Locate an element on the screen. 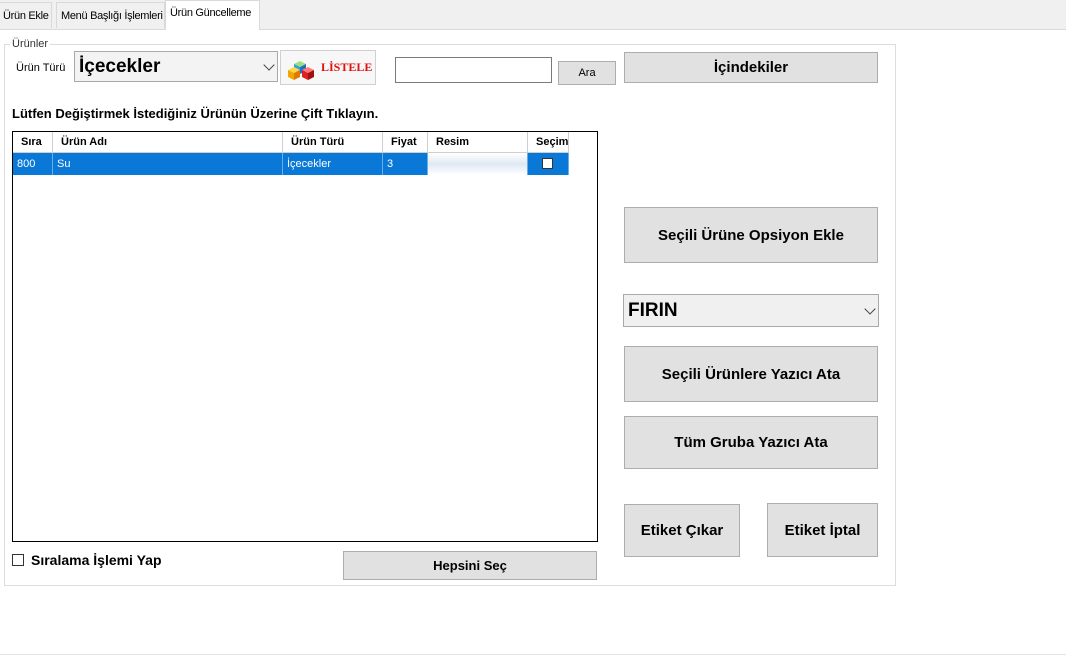 The image size is (1066, 657). tab-label: Ürün Güncelleme is located at coordinates (211, 13).